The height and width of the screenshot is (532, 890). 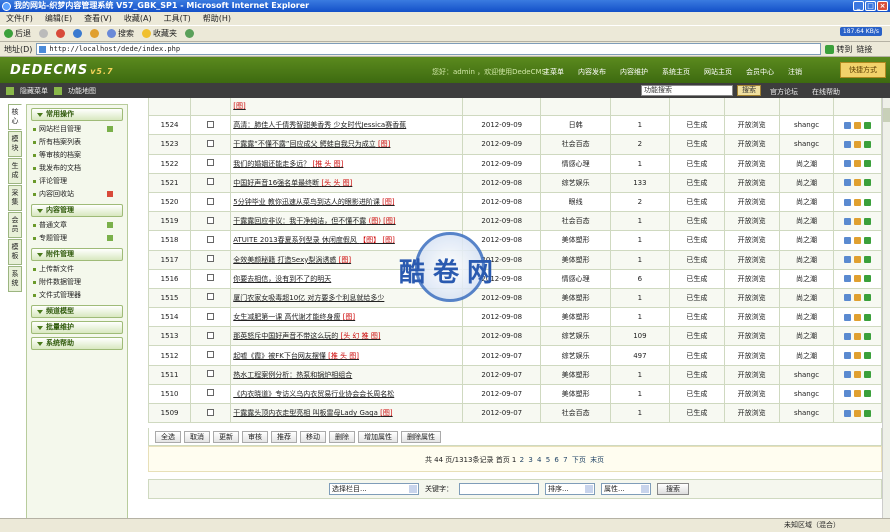 I want to click on cancel-button: 取消, so click(x=197, y=436).